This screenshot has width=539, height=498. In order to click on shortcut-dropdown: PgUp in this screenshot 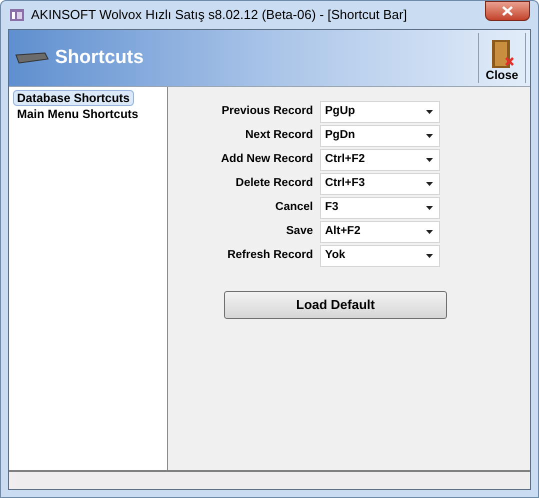, I will do `click(380, 112)`.